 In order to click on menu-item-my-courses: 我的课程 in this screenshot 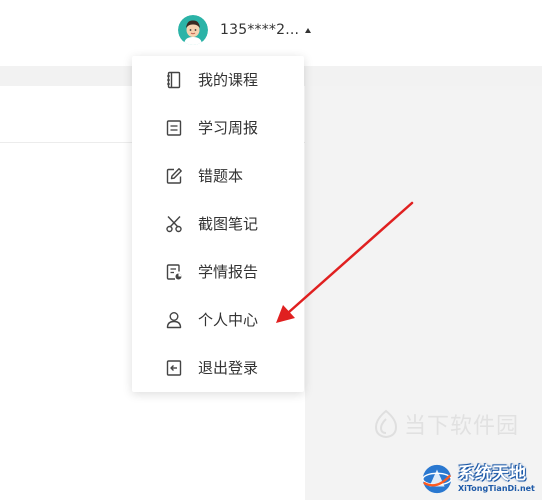, I will do `click(218, 80)`.